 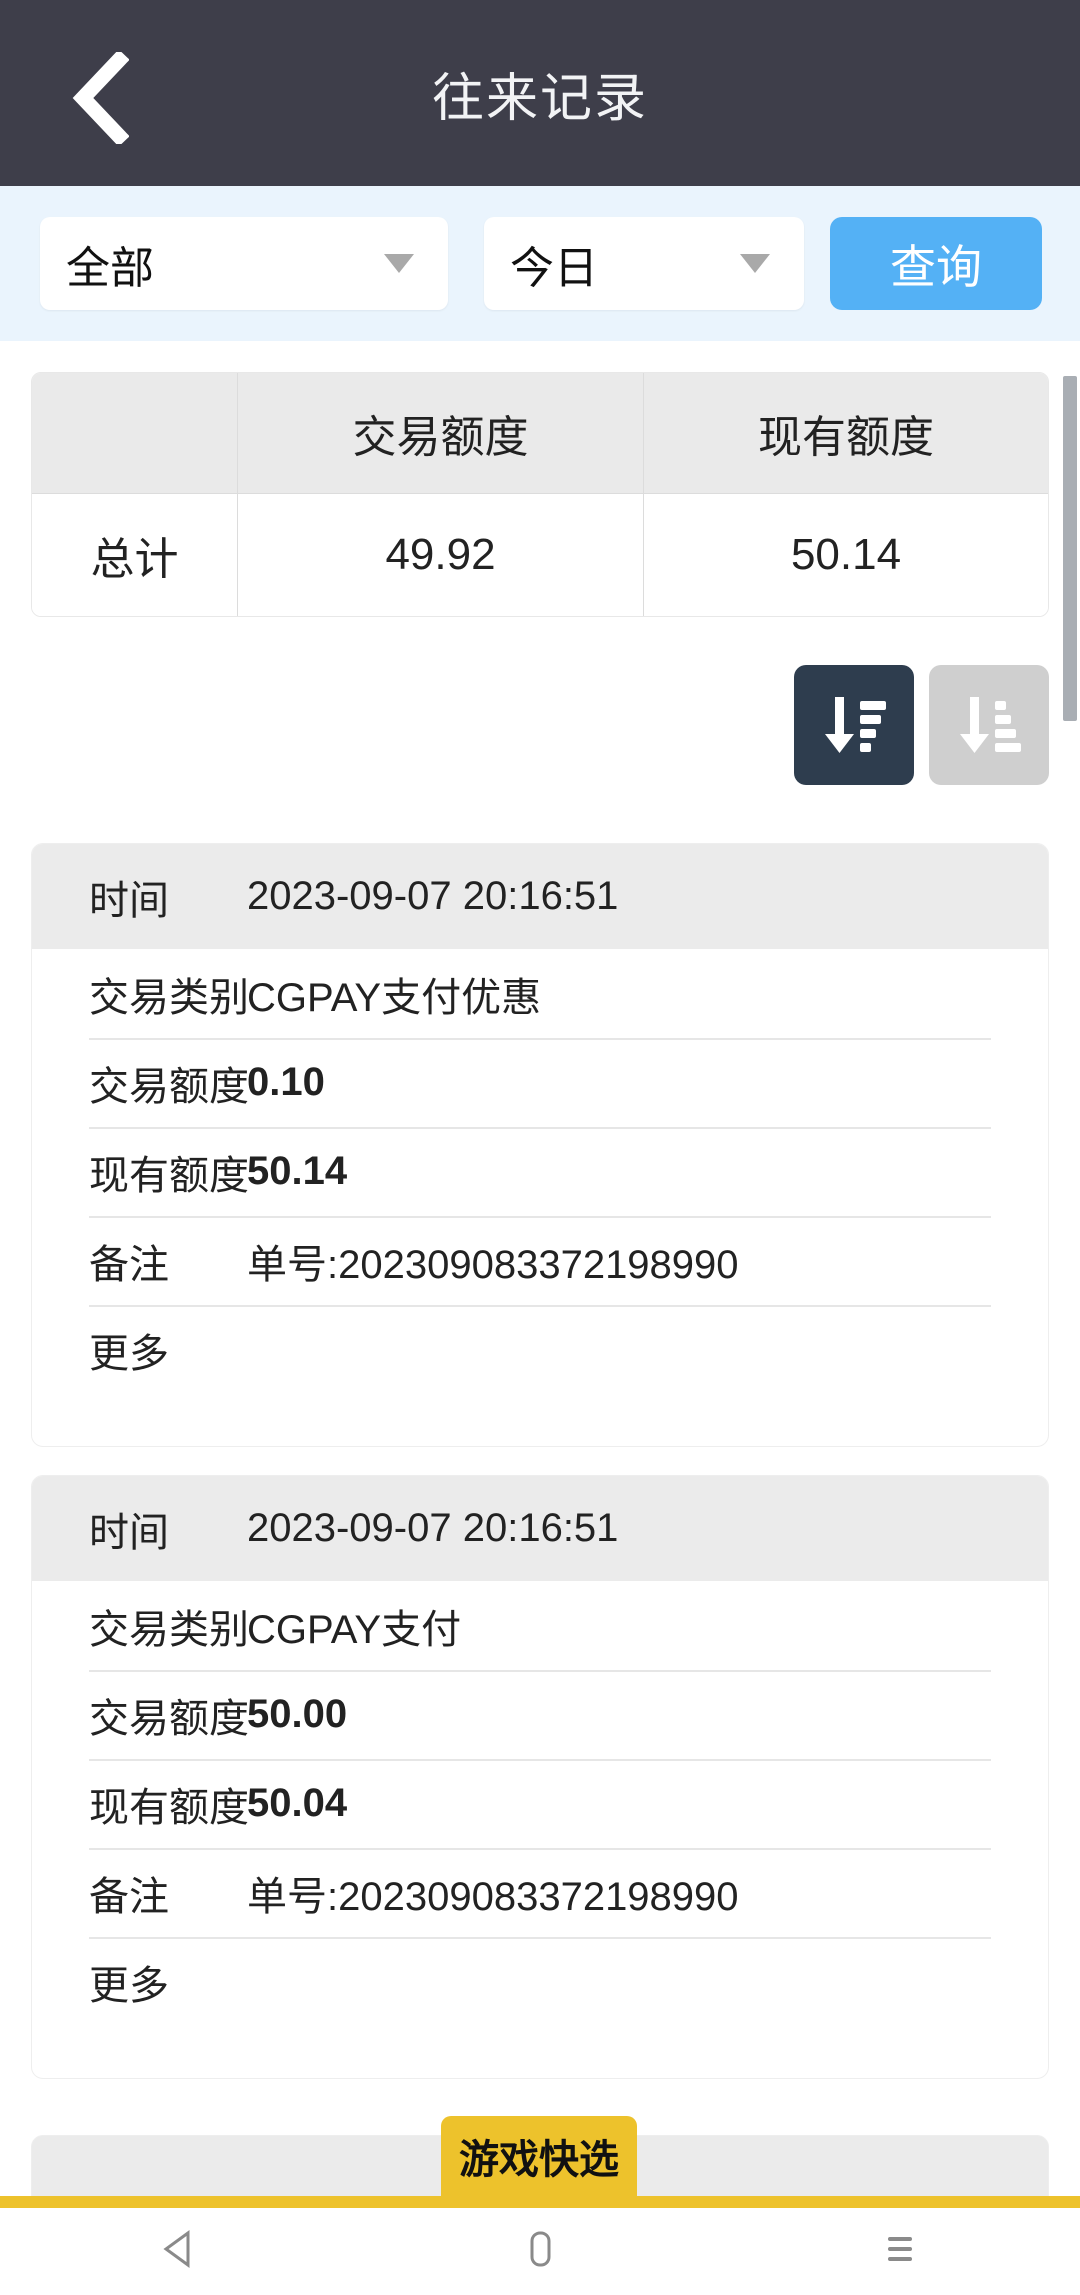 What do you see at coordinates (540, 1171) in the screenshot?
I see `card-balance-row: 现有额度 50.14` at bounding box center [540, 1171].